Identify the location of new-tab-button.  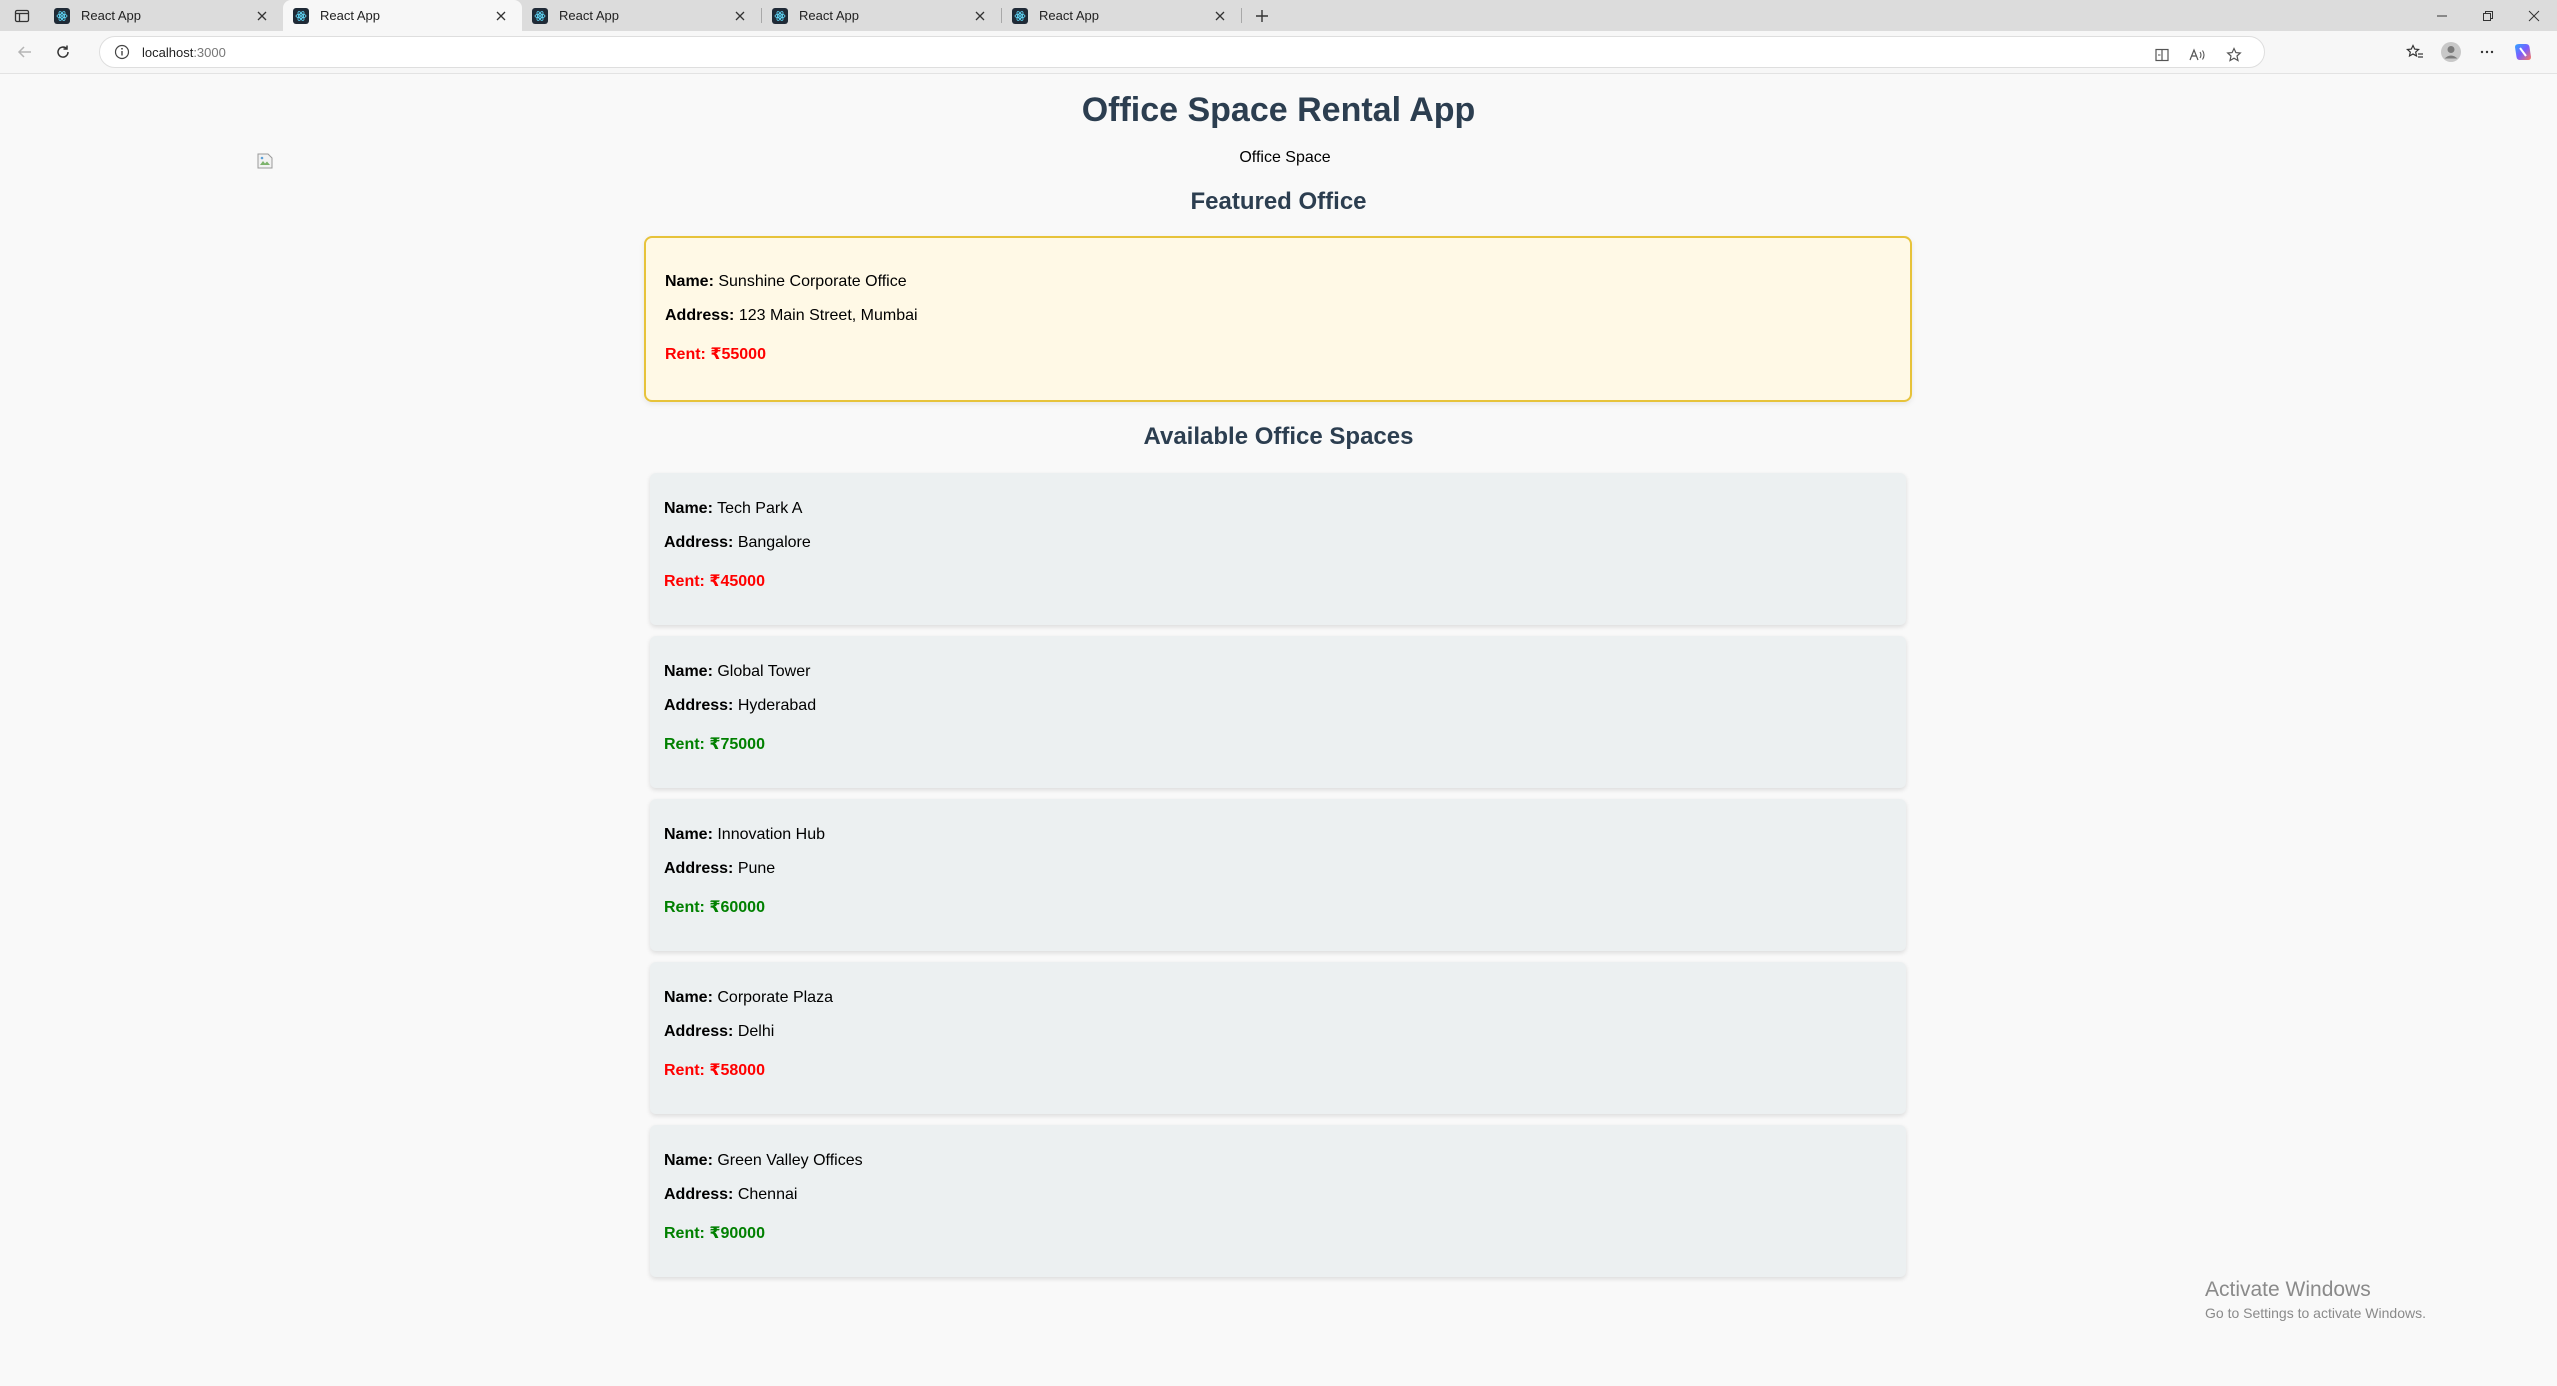
(1262, 15).